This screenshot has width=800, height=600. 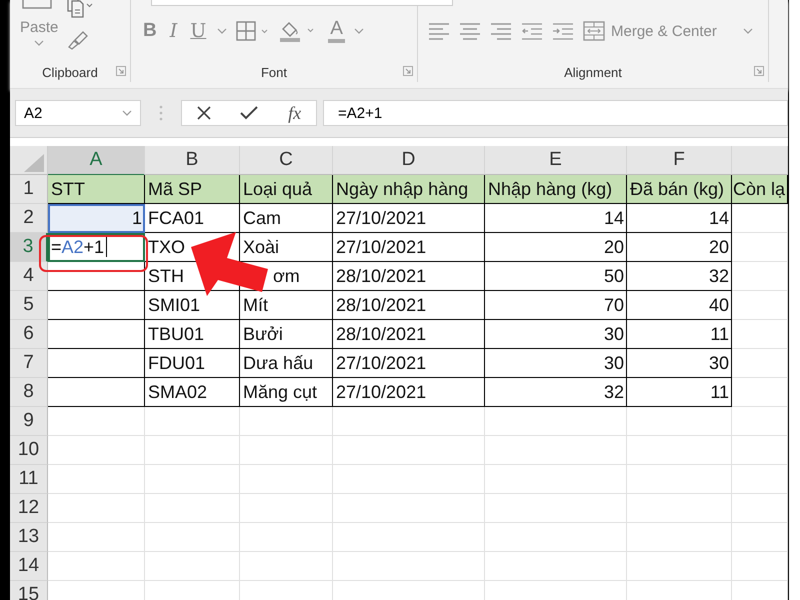 I want to click on table-cell: FDU01, so click(x=192, y=363).